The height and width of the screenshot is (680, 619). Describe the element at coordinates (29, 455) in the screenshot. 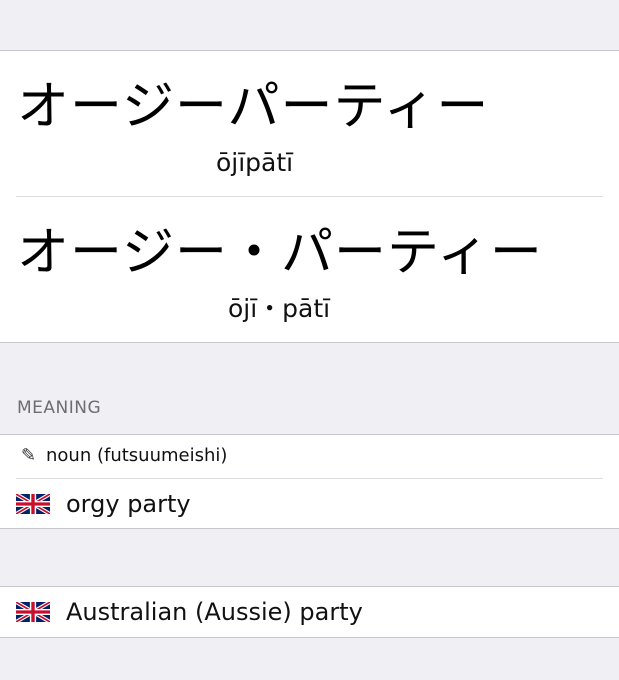

I see `pencil-icon: ✎` at that location.